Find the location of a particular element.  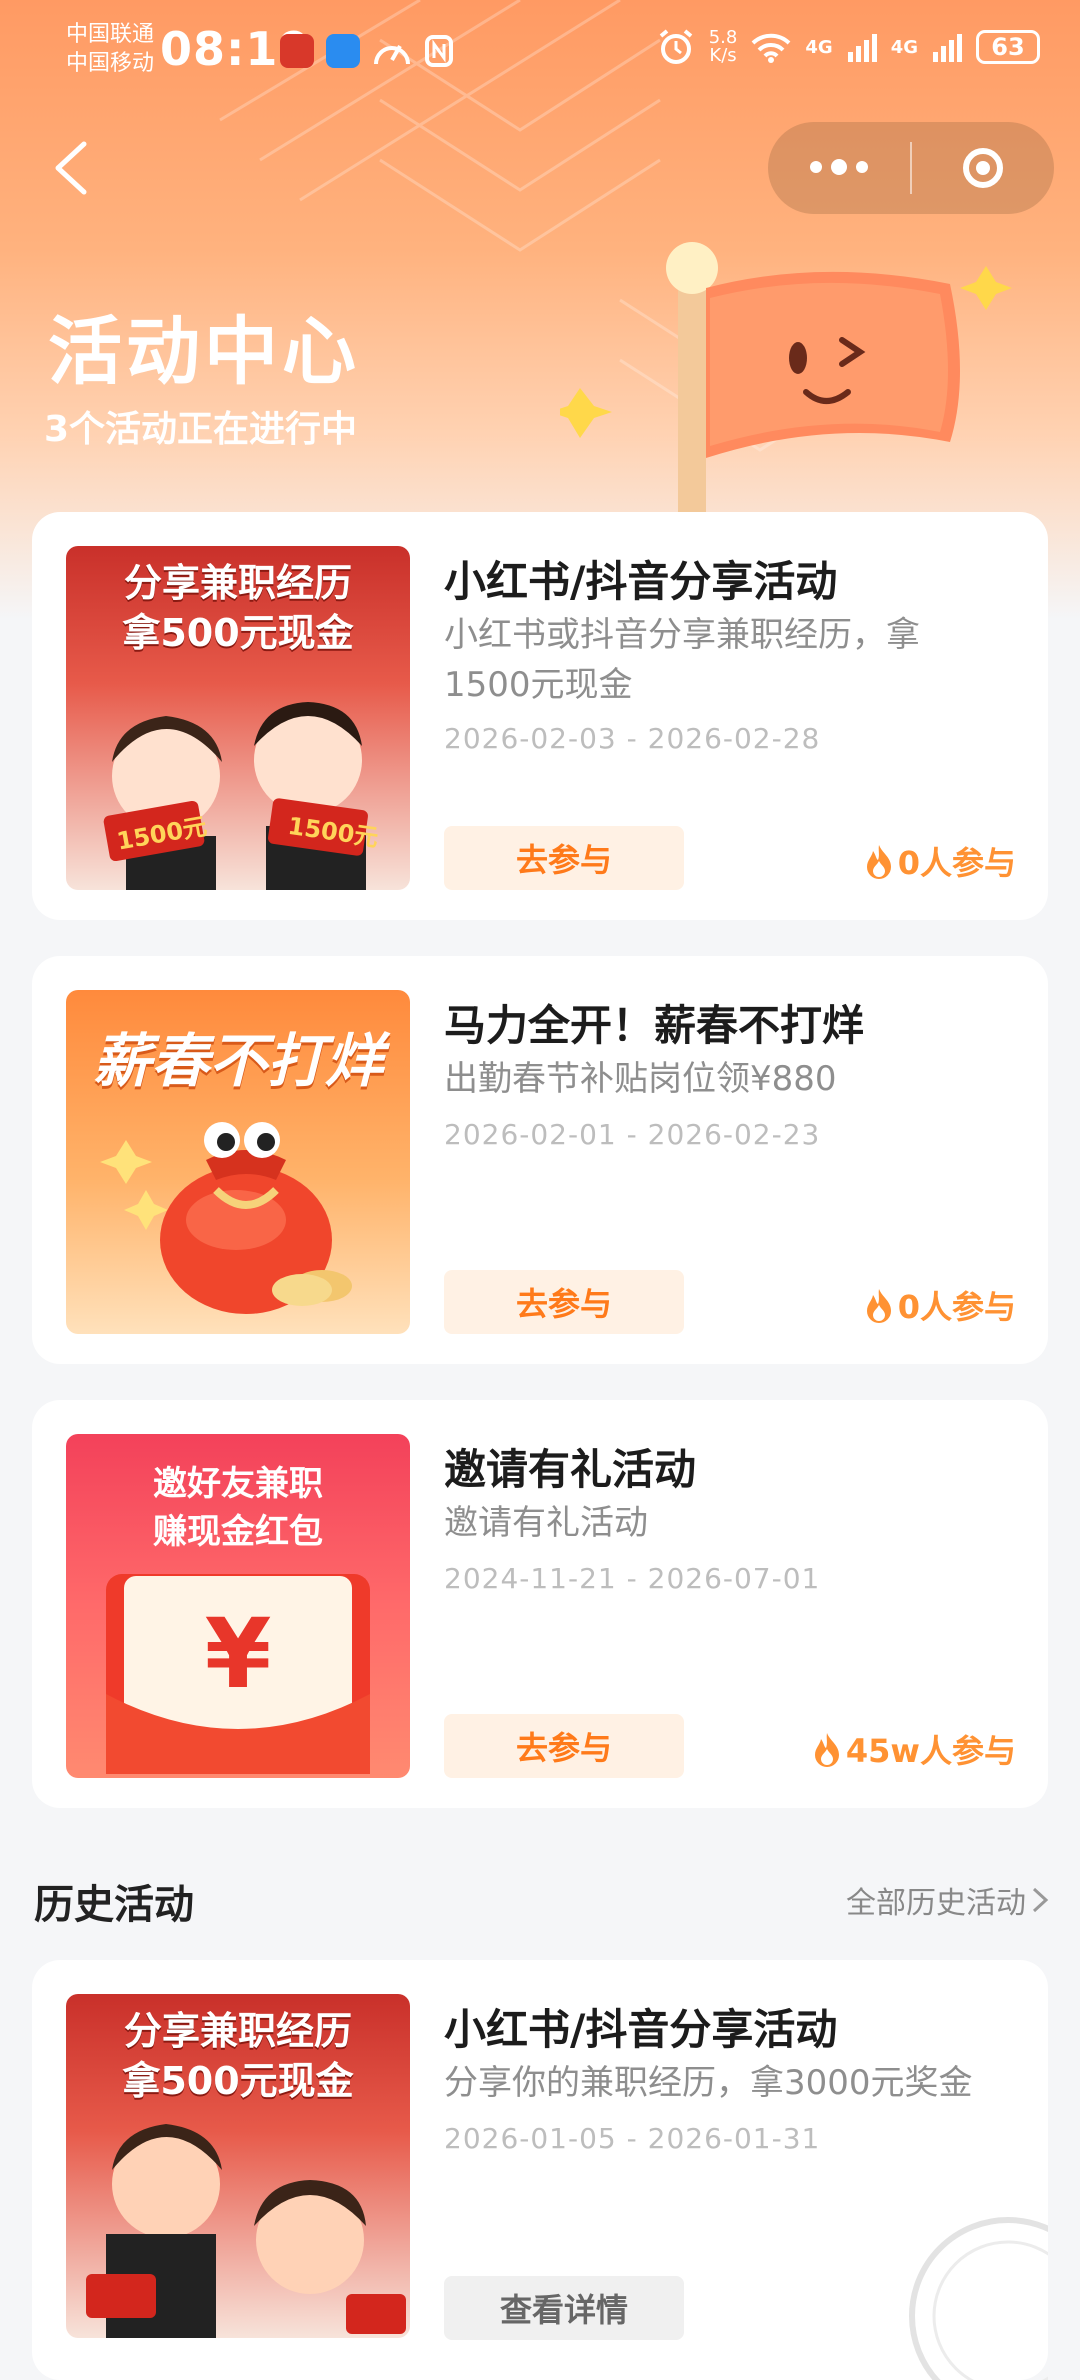

thumbnail-caption-line-1: 邀好友兼职 is located at coordinates (238, 1484).